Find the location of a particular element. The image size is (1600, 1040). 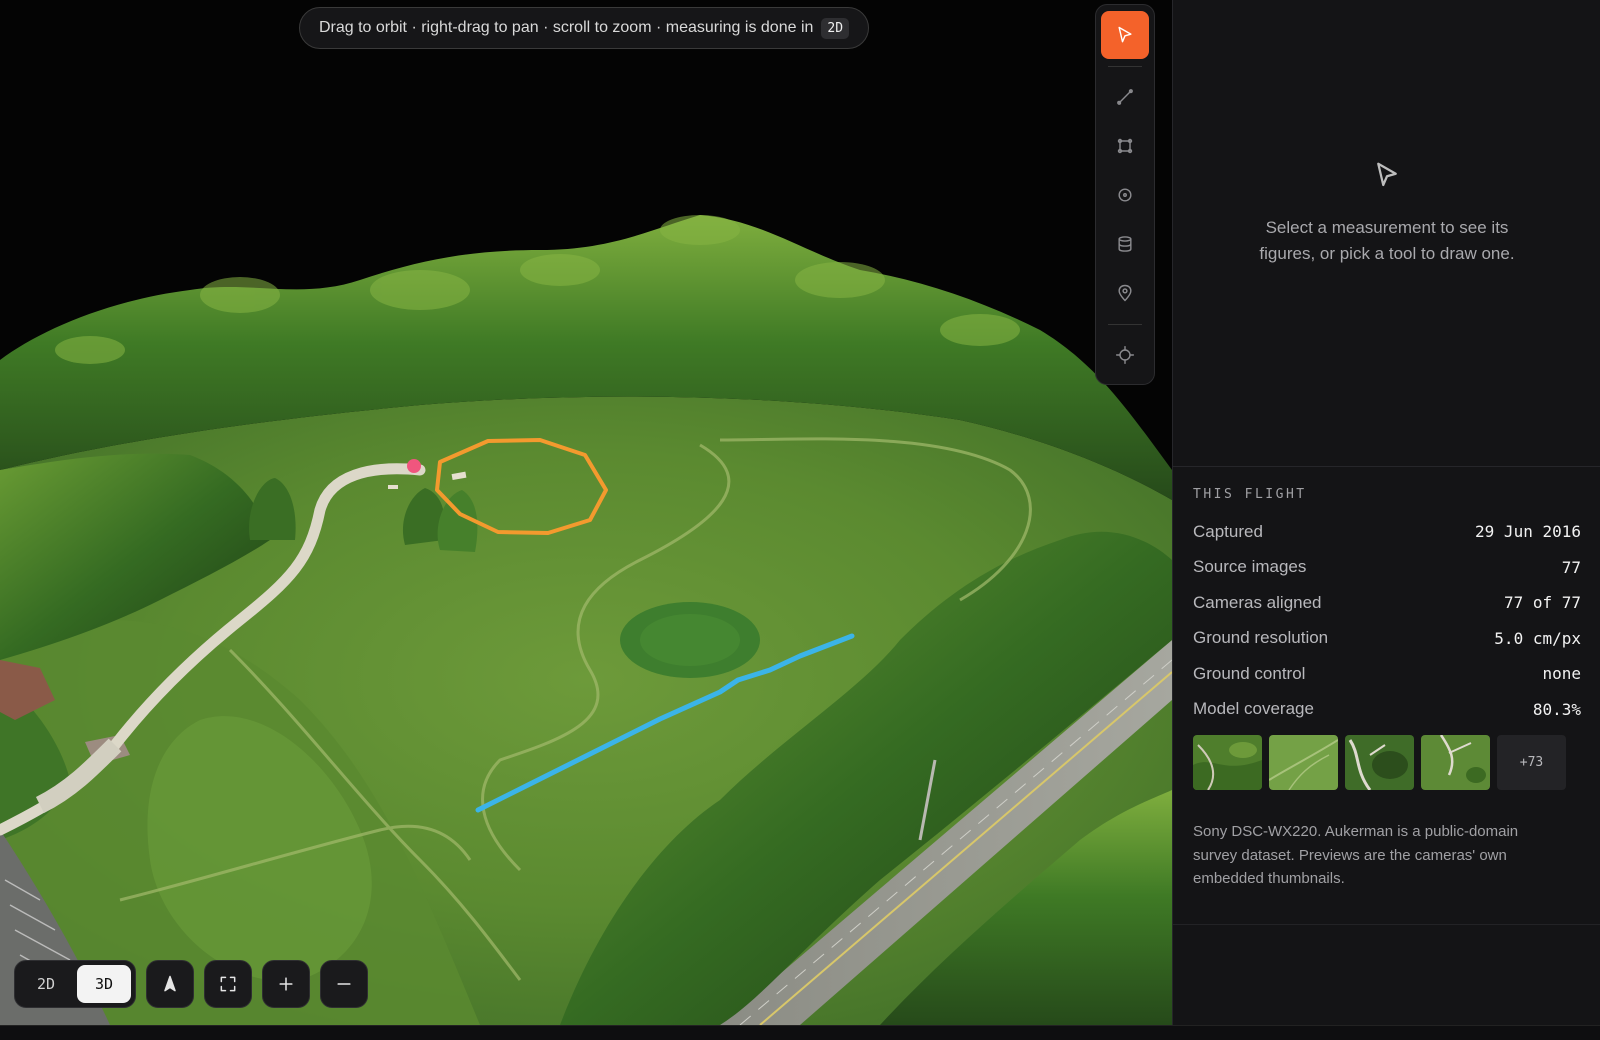

hint-mode-badge: 2D is located at coordinates (835, 28).